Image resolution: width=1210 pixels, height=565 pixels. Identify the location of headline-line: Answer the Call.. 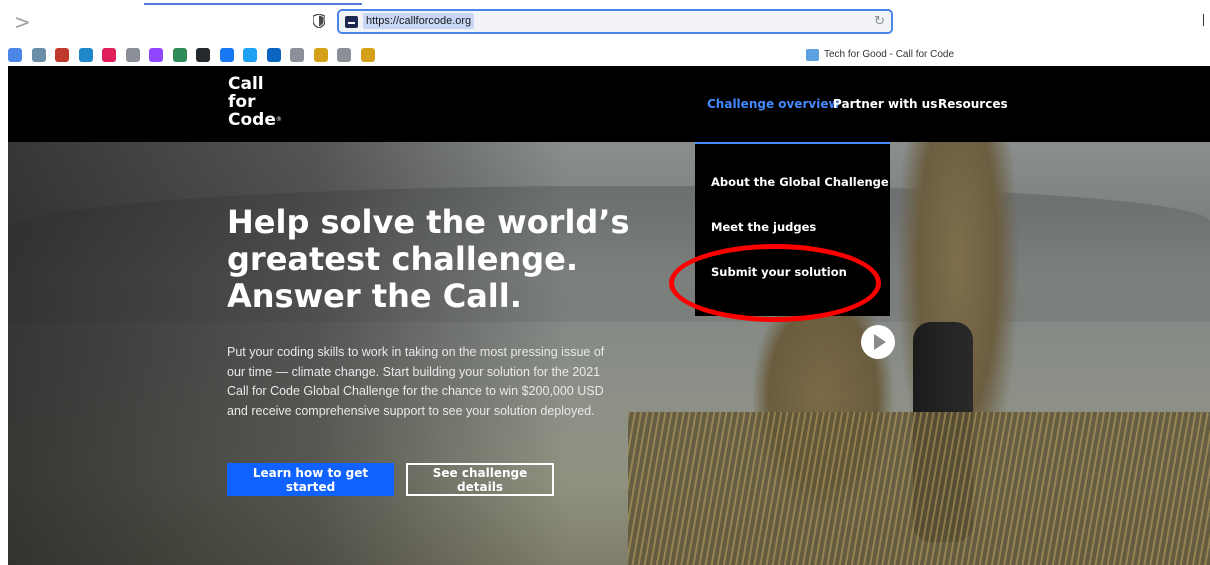
(374, 296).